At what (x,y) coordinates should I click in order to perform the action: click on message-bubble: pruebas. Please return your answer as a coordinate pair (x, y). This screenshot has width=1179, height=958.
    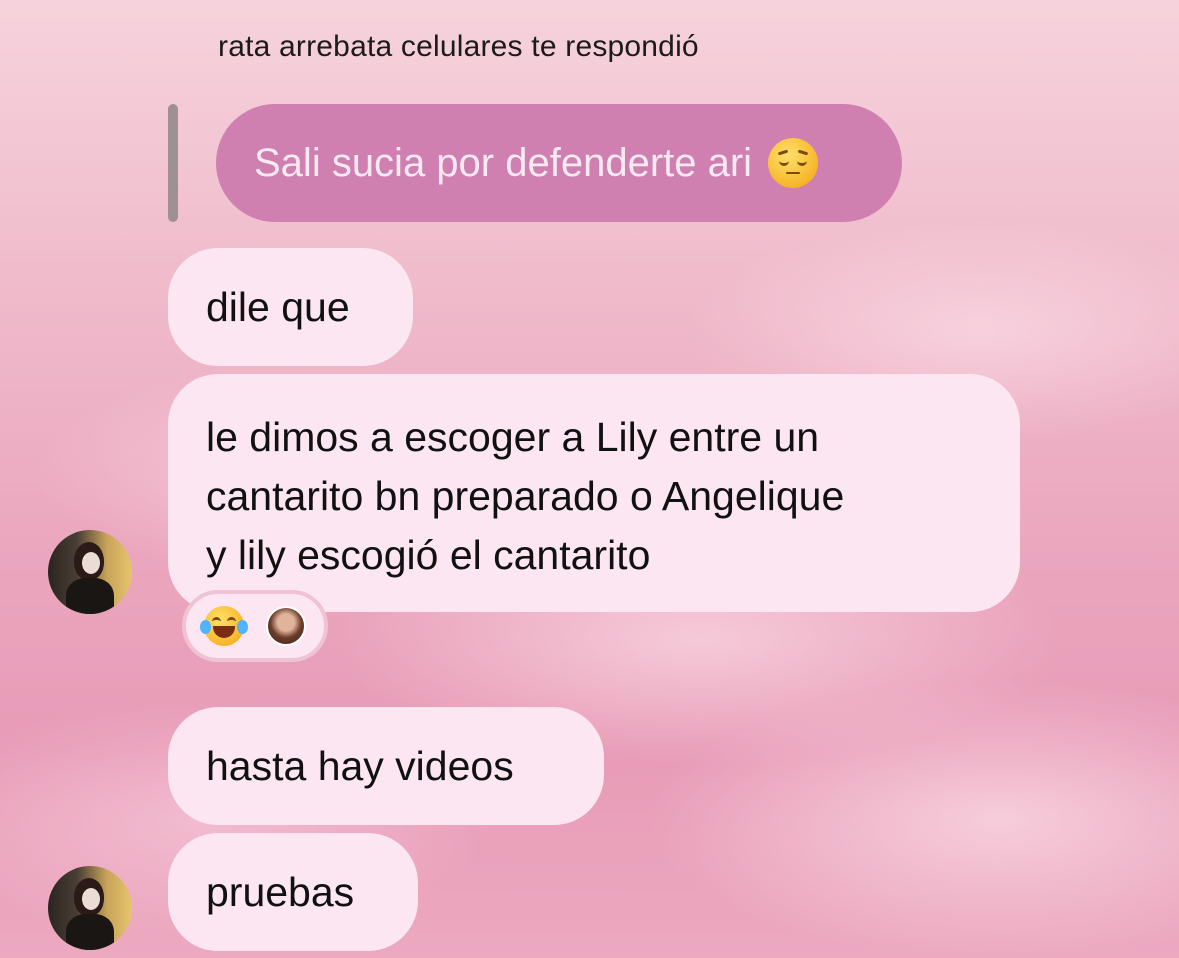
    Looking at the image, I should click on (293, 892).